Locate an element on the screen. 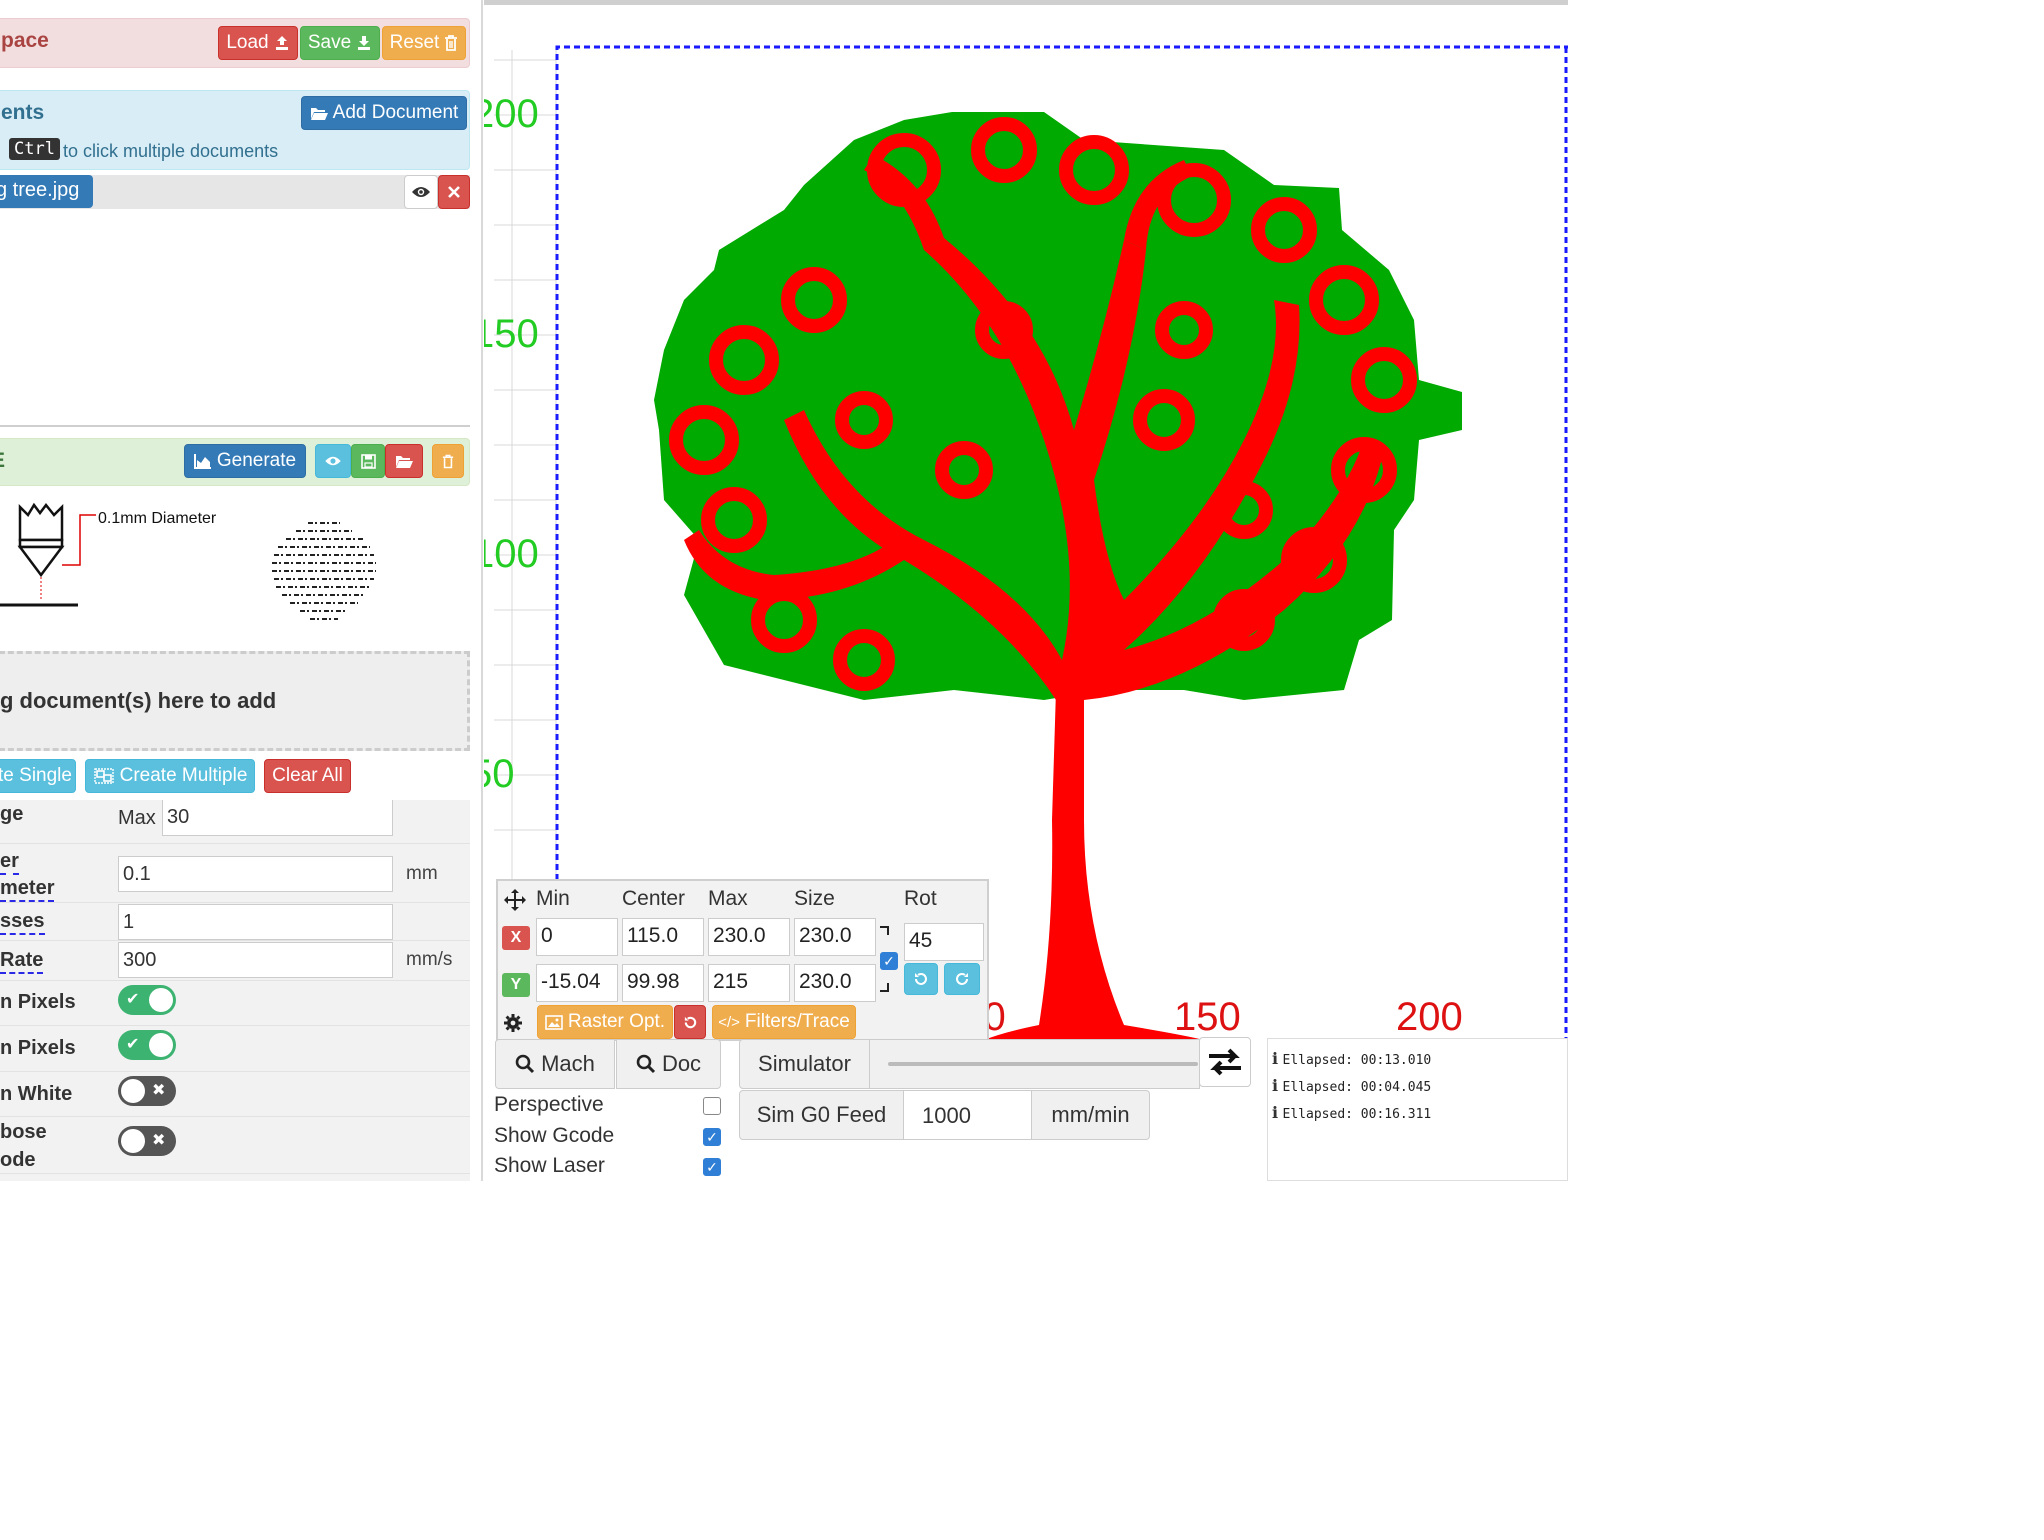 This screenshot has width=2044, height=1540. laser-diameter-input: 0.1 is located at coordinates (255, 874).